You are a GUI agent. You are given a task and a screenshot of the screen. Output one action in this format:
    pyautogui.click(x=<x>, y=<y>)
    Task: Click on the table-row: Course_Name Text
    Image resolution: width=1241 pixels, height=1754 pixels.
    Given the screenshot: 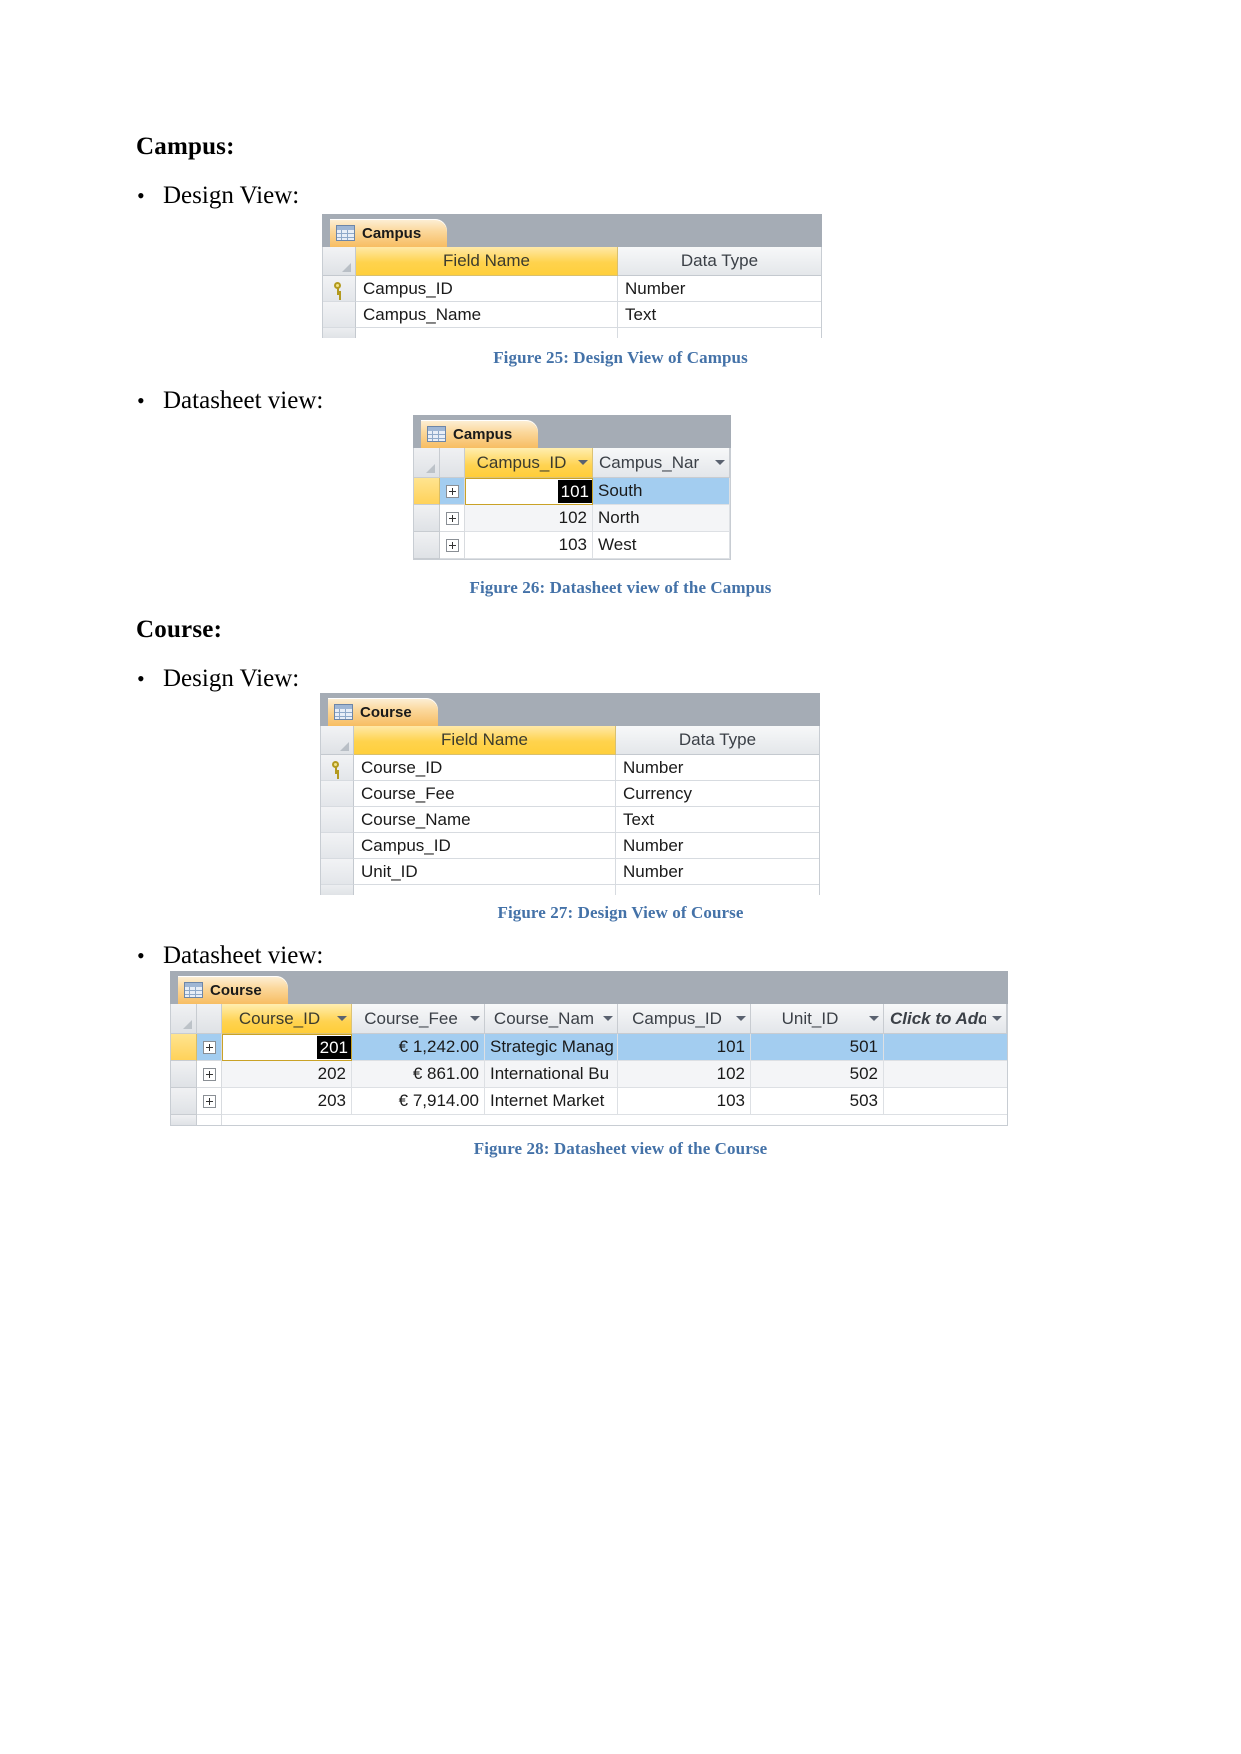 What is the action you would take?
    pyautogui.click(x=570, y=820)
    